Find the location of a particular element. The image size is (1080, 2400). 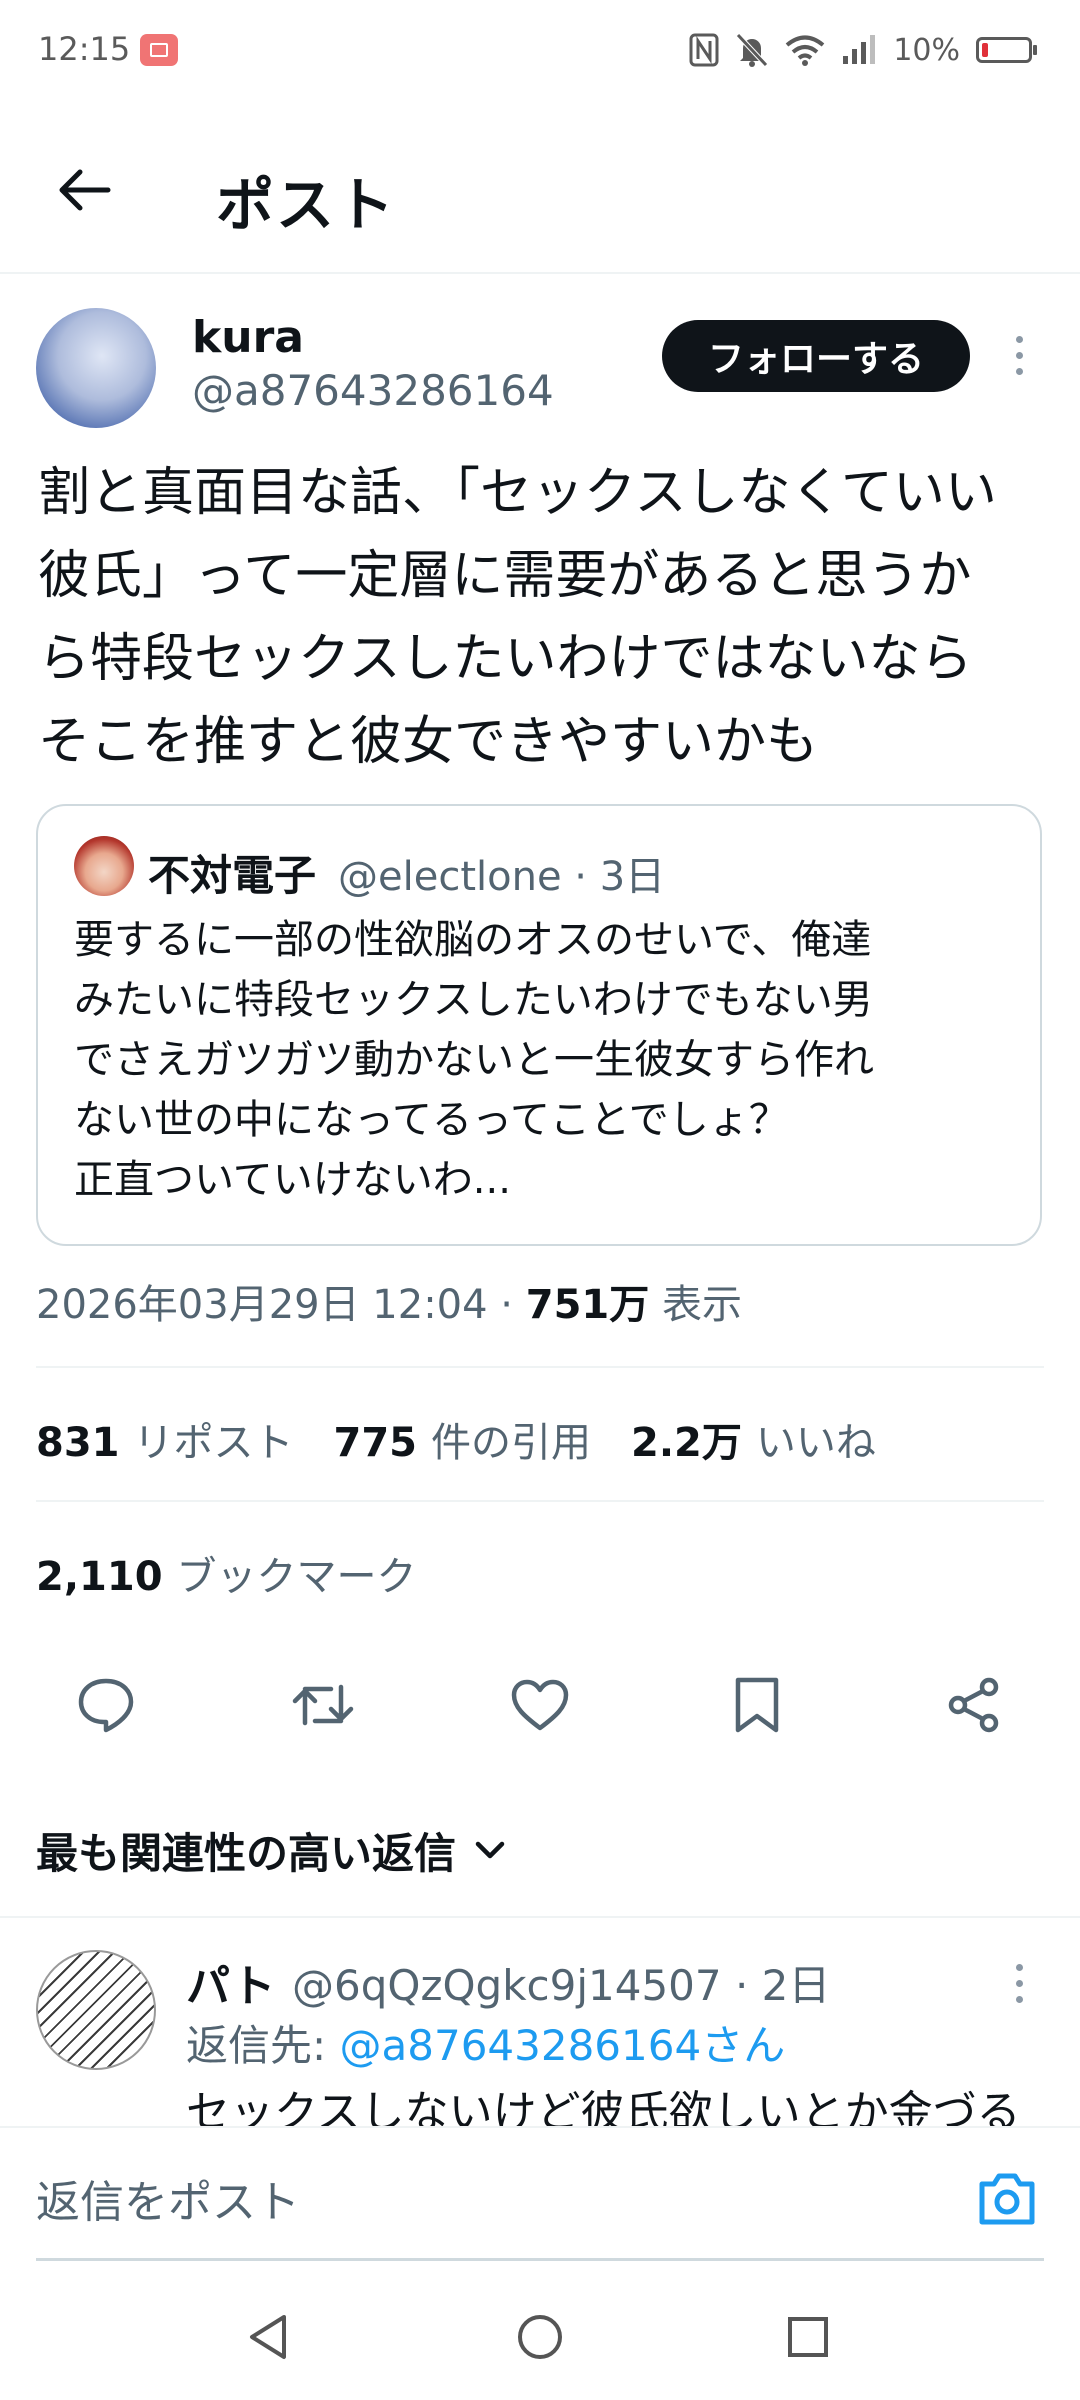

post-actions is located at coordinates (540, 1705).